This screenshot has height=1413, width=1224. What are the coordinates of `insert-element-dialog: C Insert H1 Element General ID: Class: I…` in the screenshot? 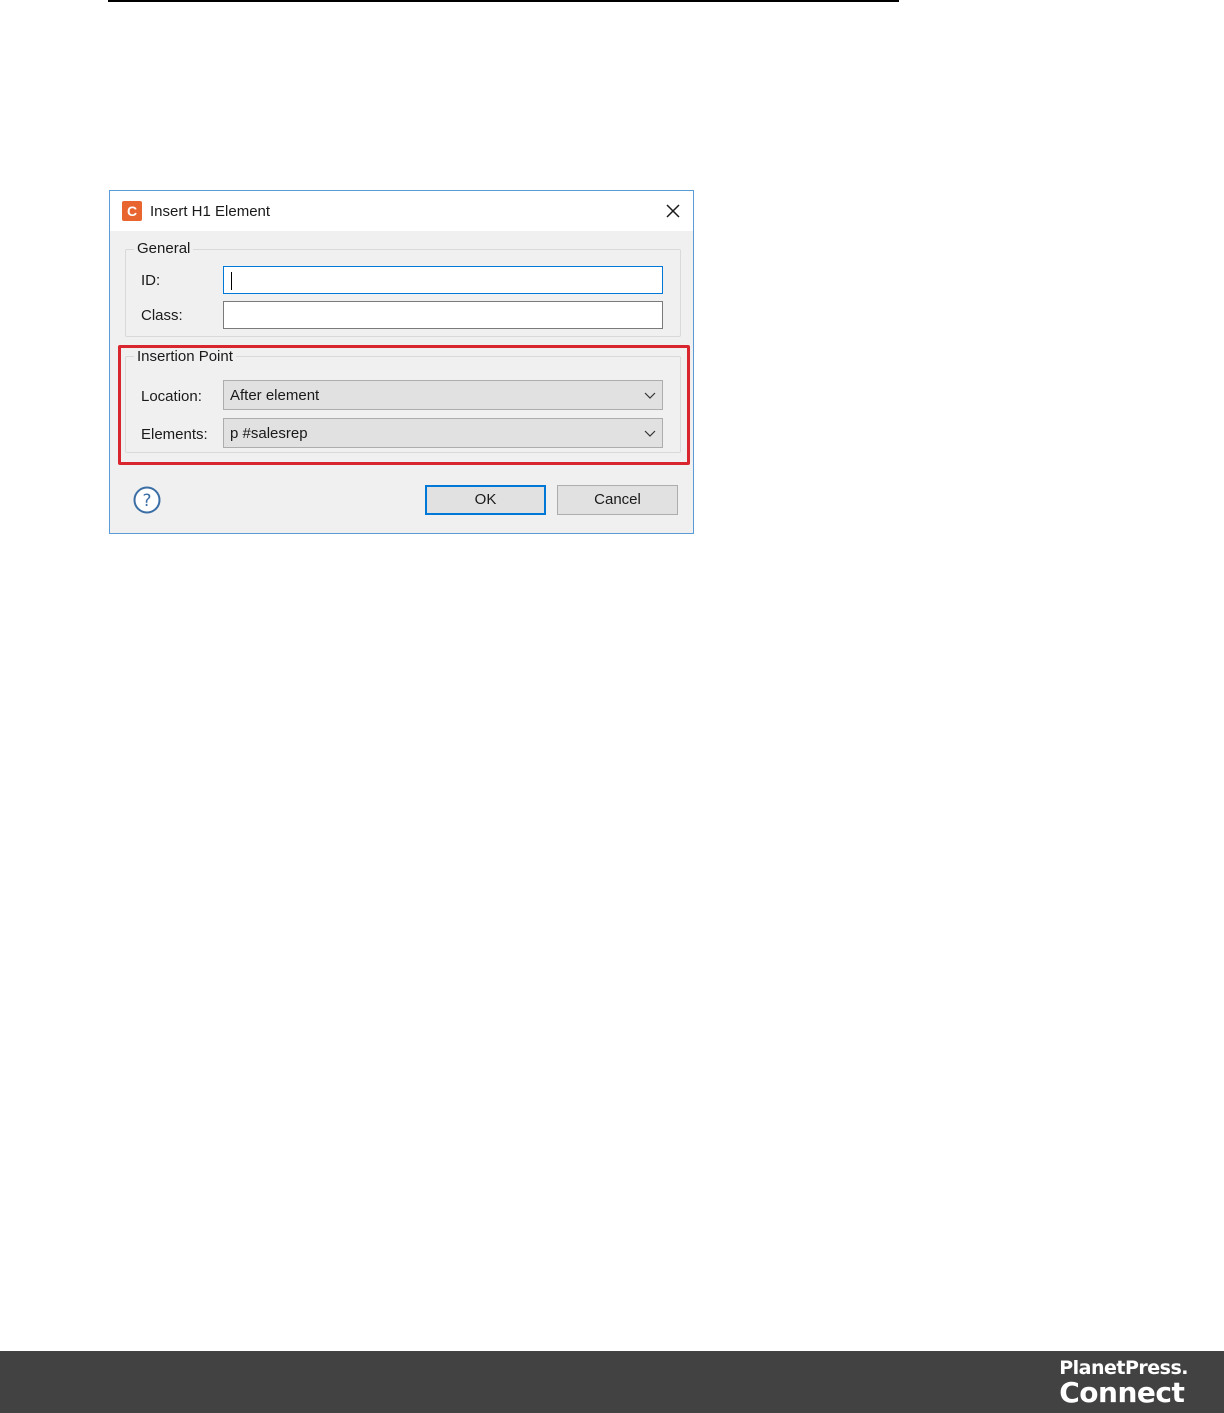 It's located at (401, 362).